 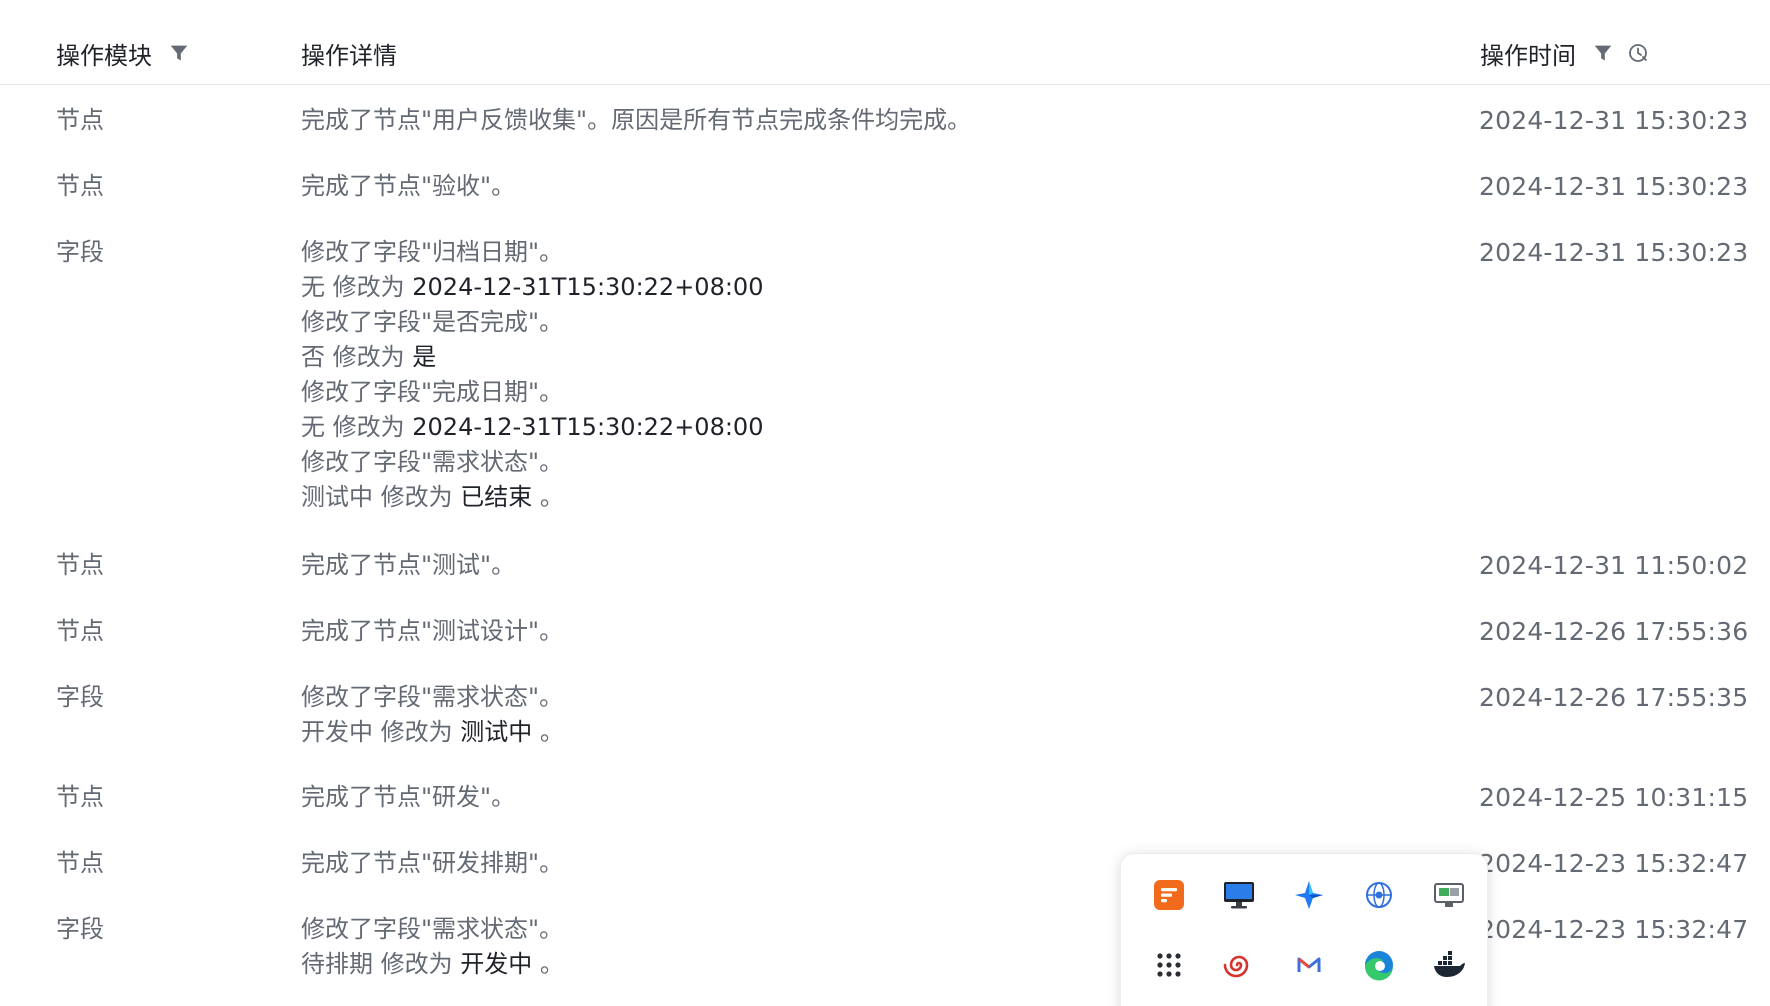 What do you see at coordinates (496, 732) in the screenshot?
I see `change-to-value: 测试中` at bounding box center [496, 732].